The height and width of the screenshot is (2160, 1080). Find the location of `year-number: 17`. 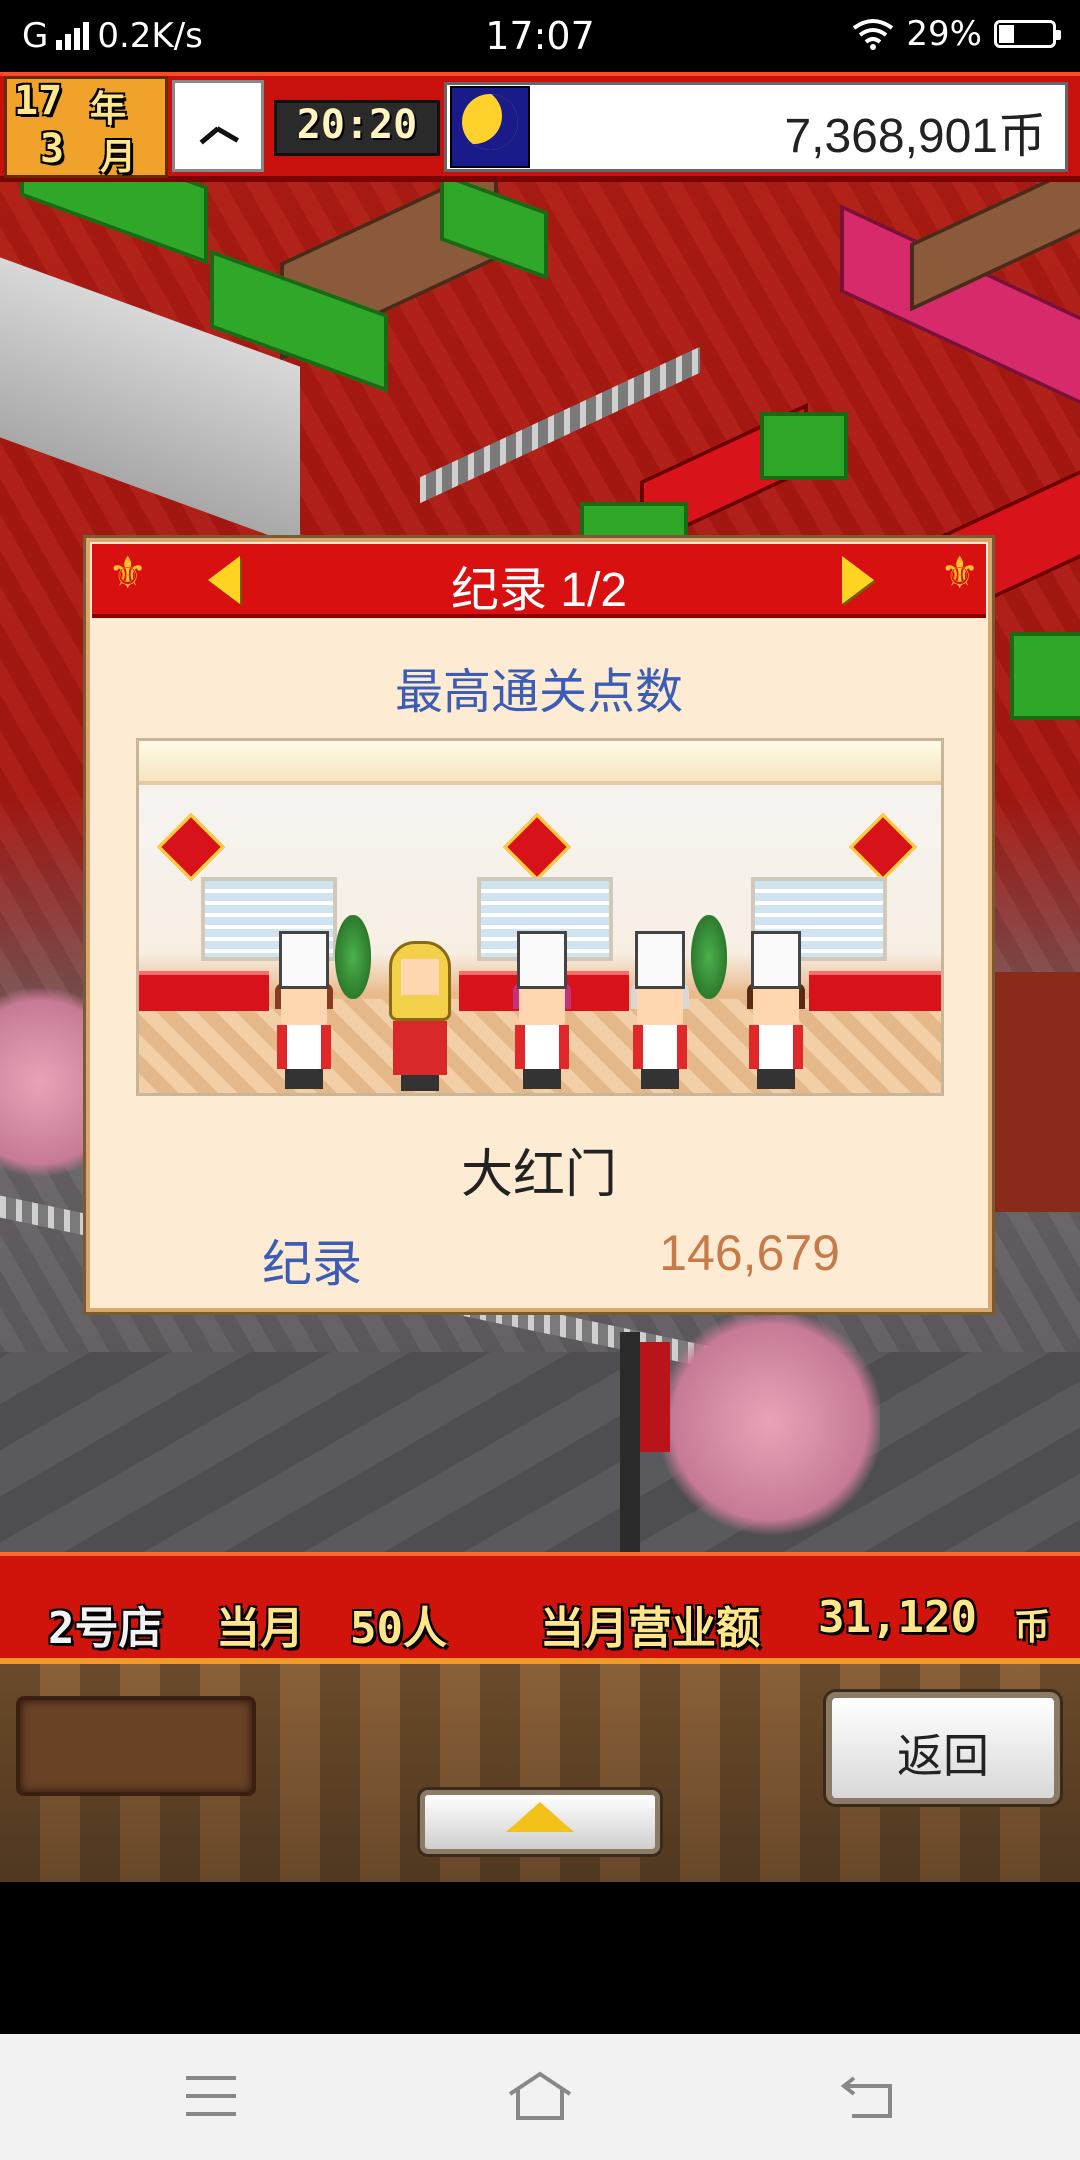

year-number: 17 is located at coordinates (38, 101).